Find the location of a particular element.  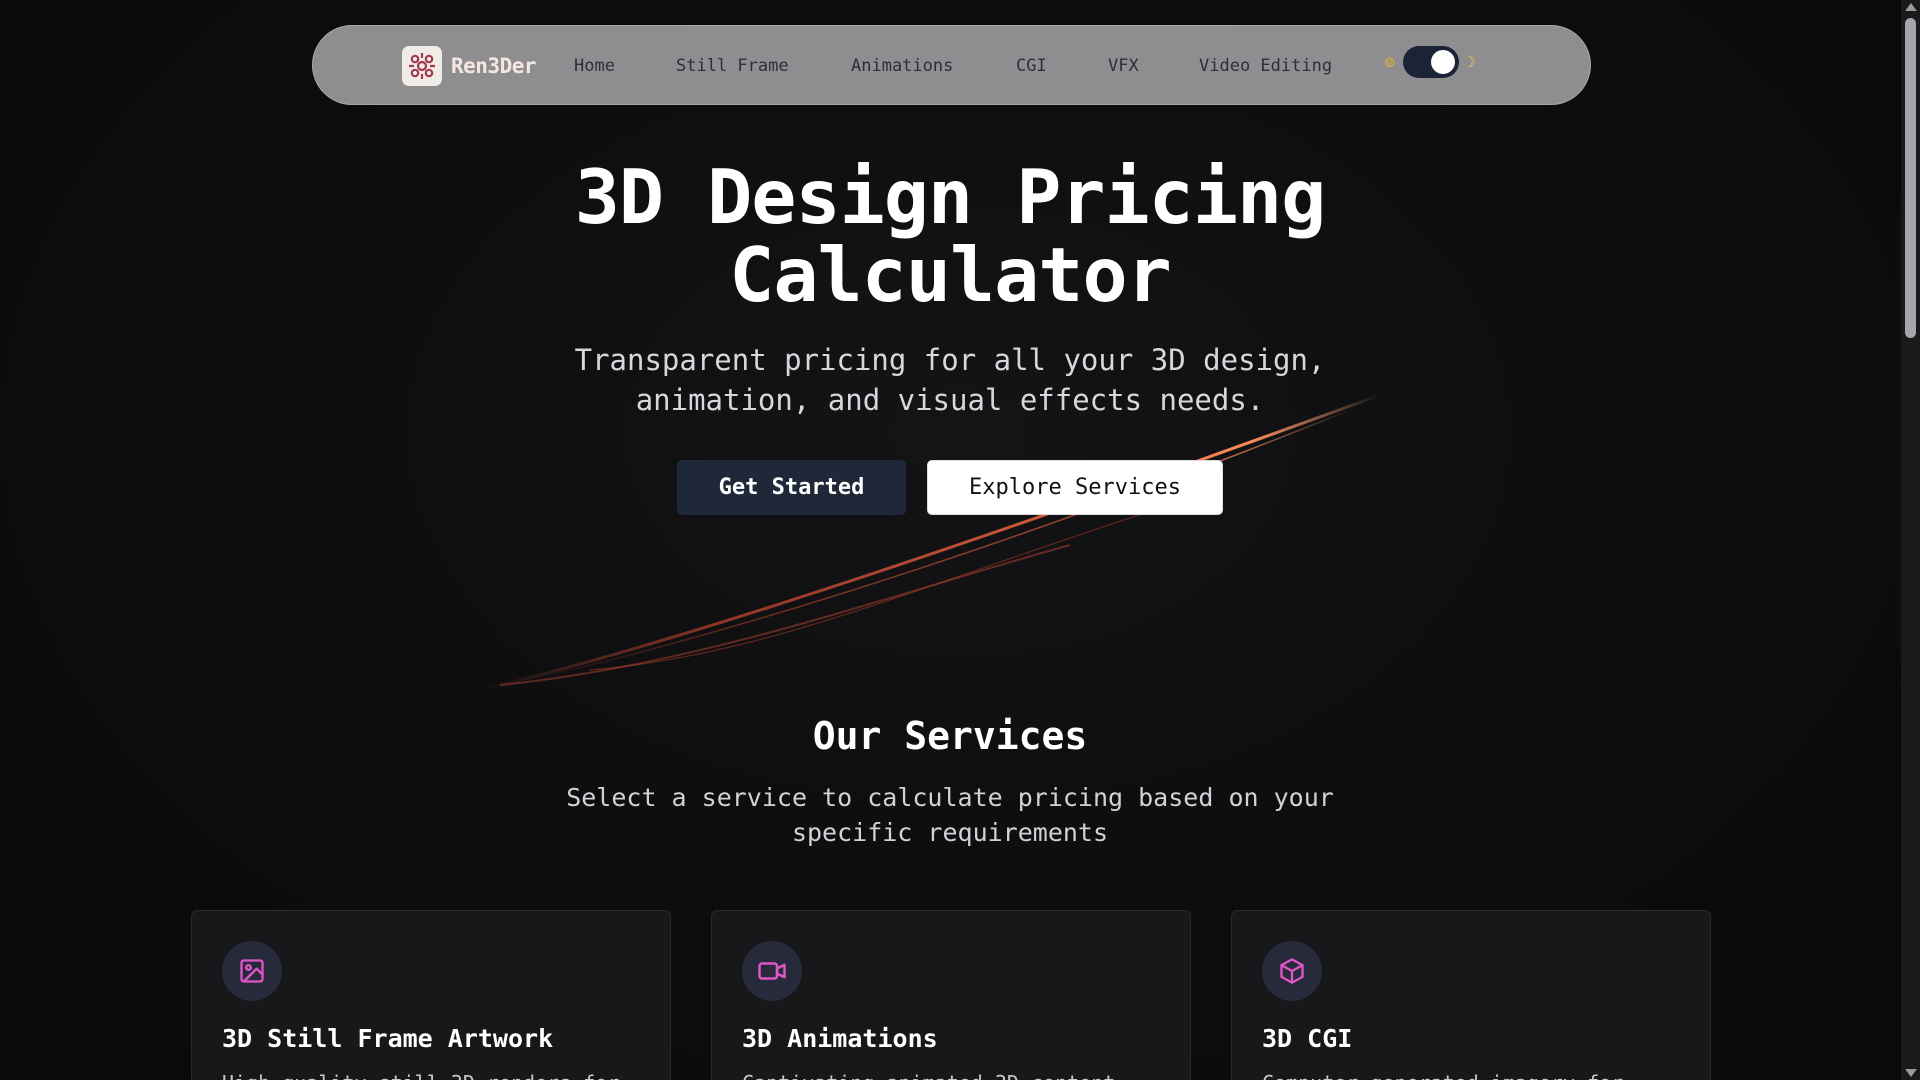

service-card-title: 3D Animations is located at coordinates (840, 1038).